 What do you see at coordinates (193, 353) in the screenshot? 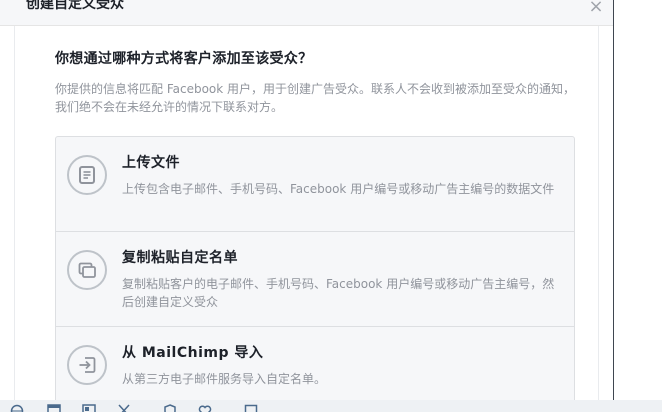
I see `option-title: 从 MailChimp 导入` at bounding box center [193, 353].